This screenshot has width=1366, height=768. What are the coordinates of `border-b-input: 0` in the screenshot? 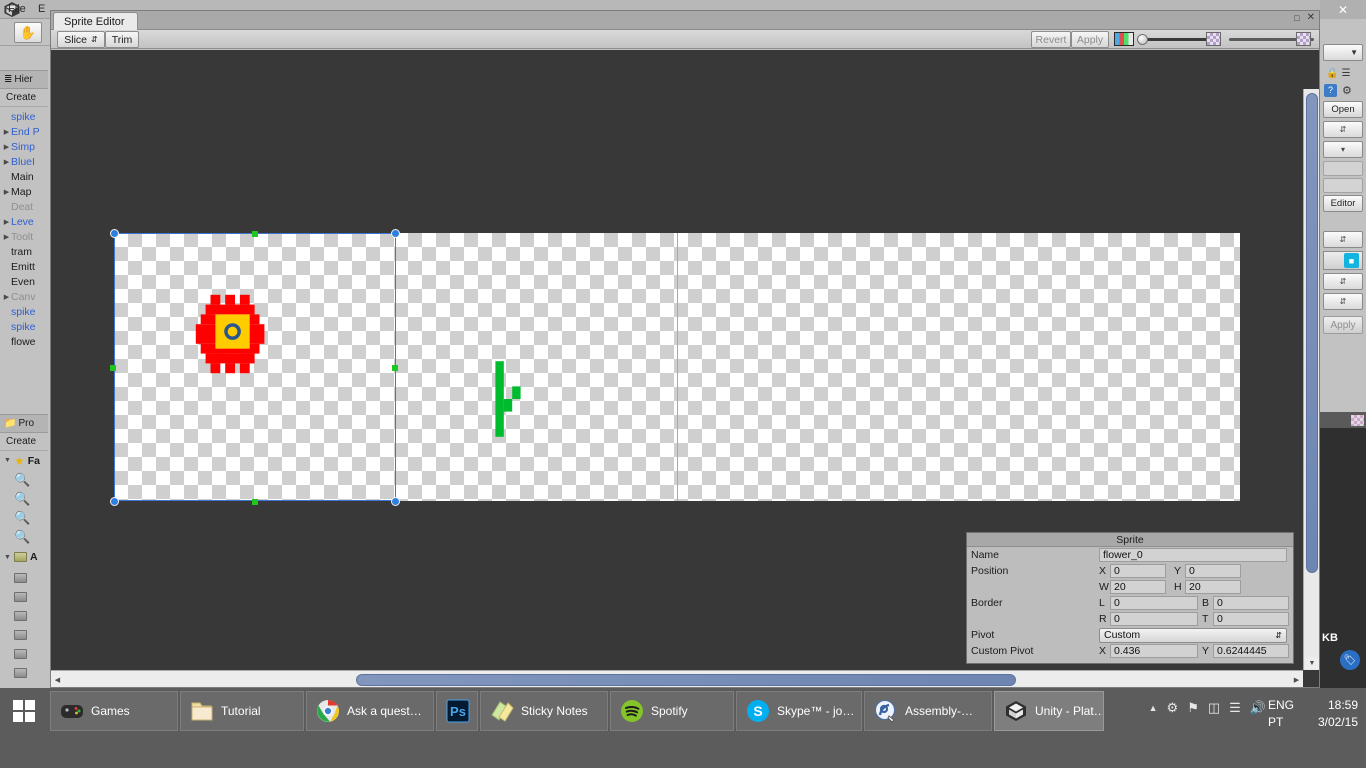 It's located at (1251, 603).